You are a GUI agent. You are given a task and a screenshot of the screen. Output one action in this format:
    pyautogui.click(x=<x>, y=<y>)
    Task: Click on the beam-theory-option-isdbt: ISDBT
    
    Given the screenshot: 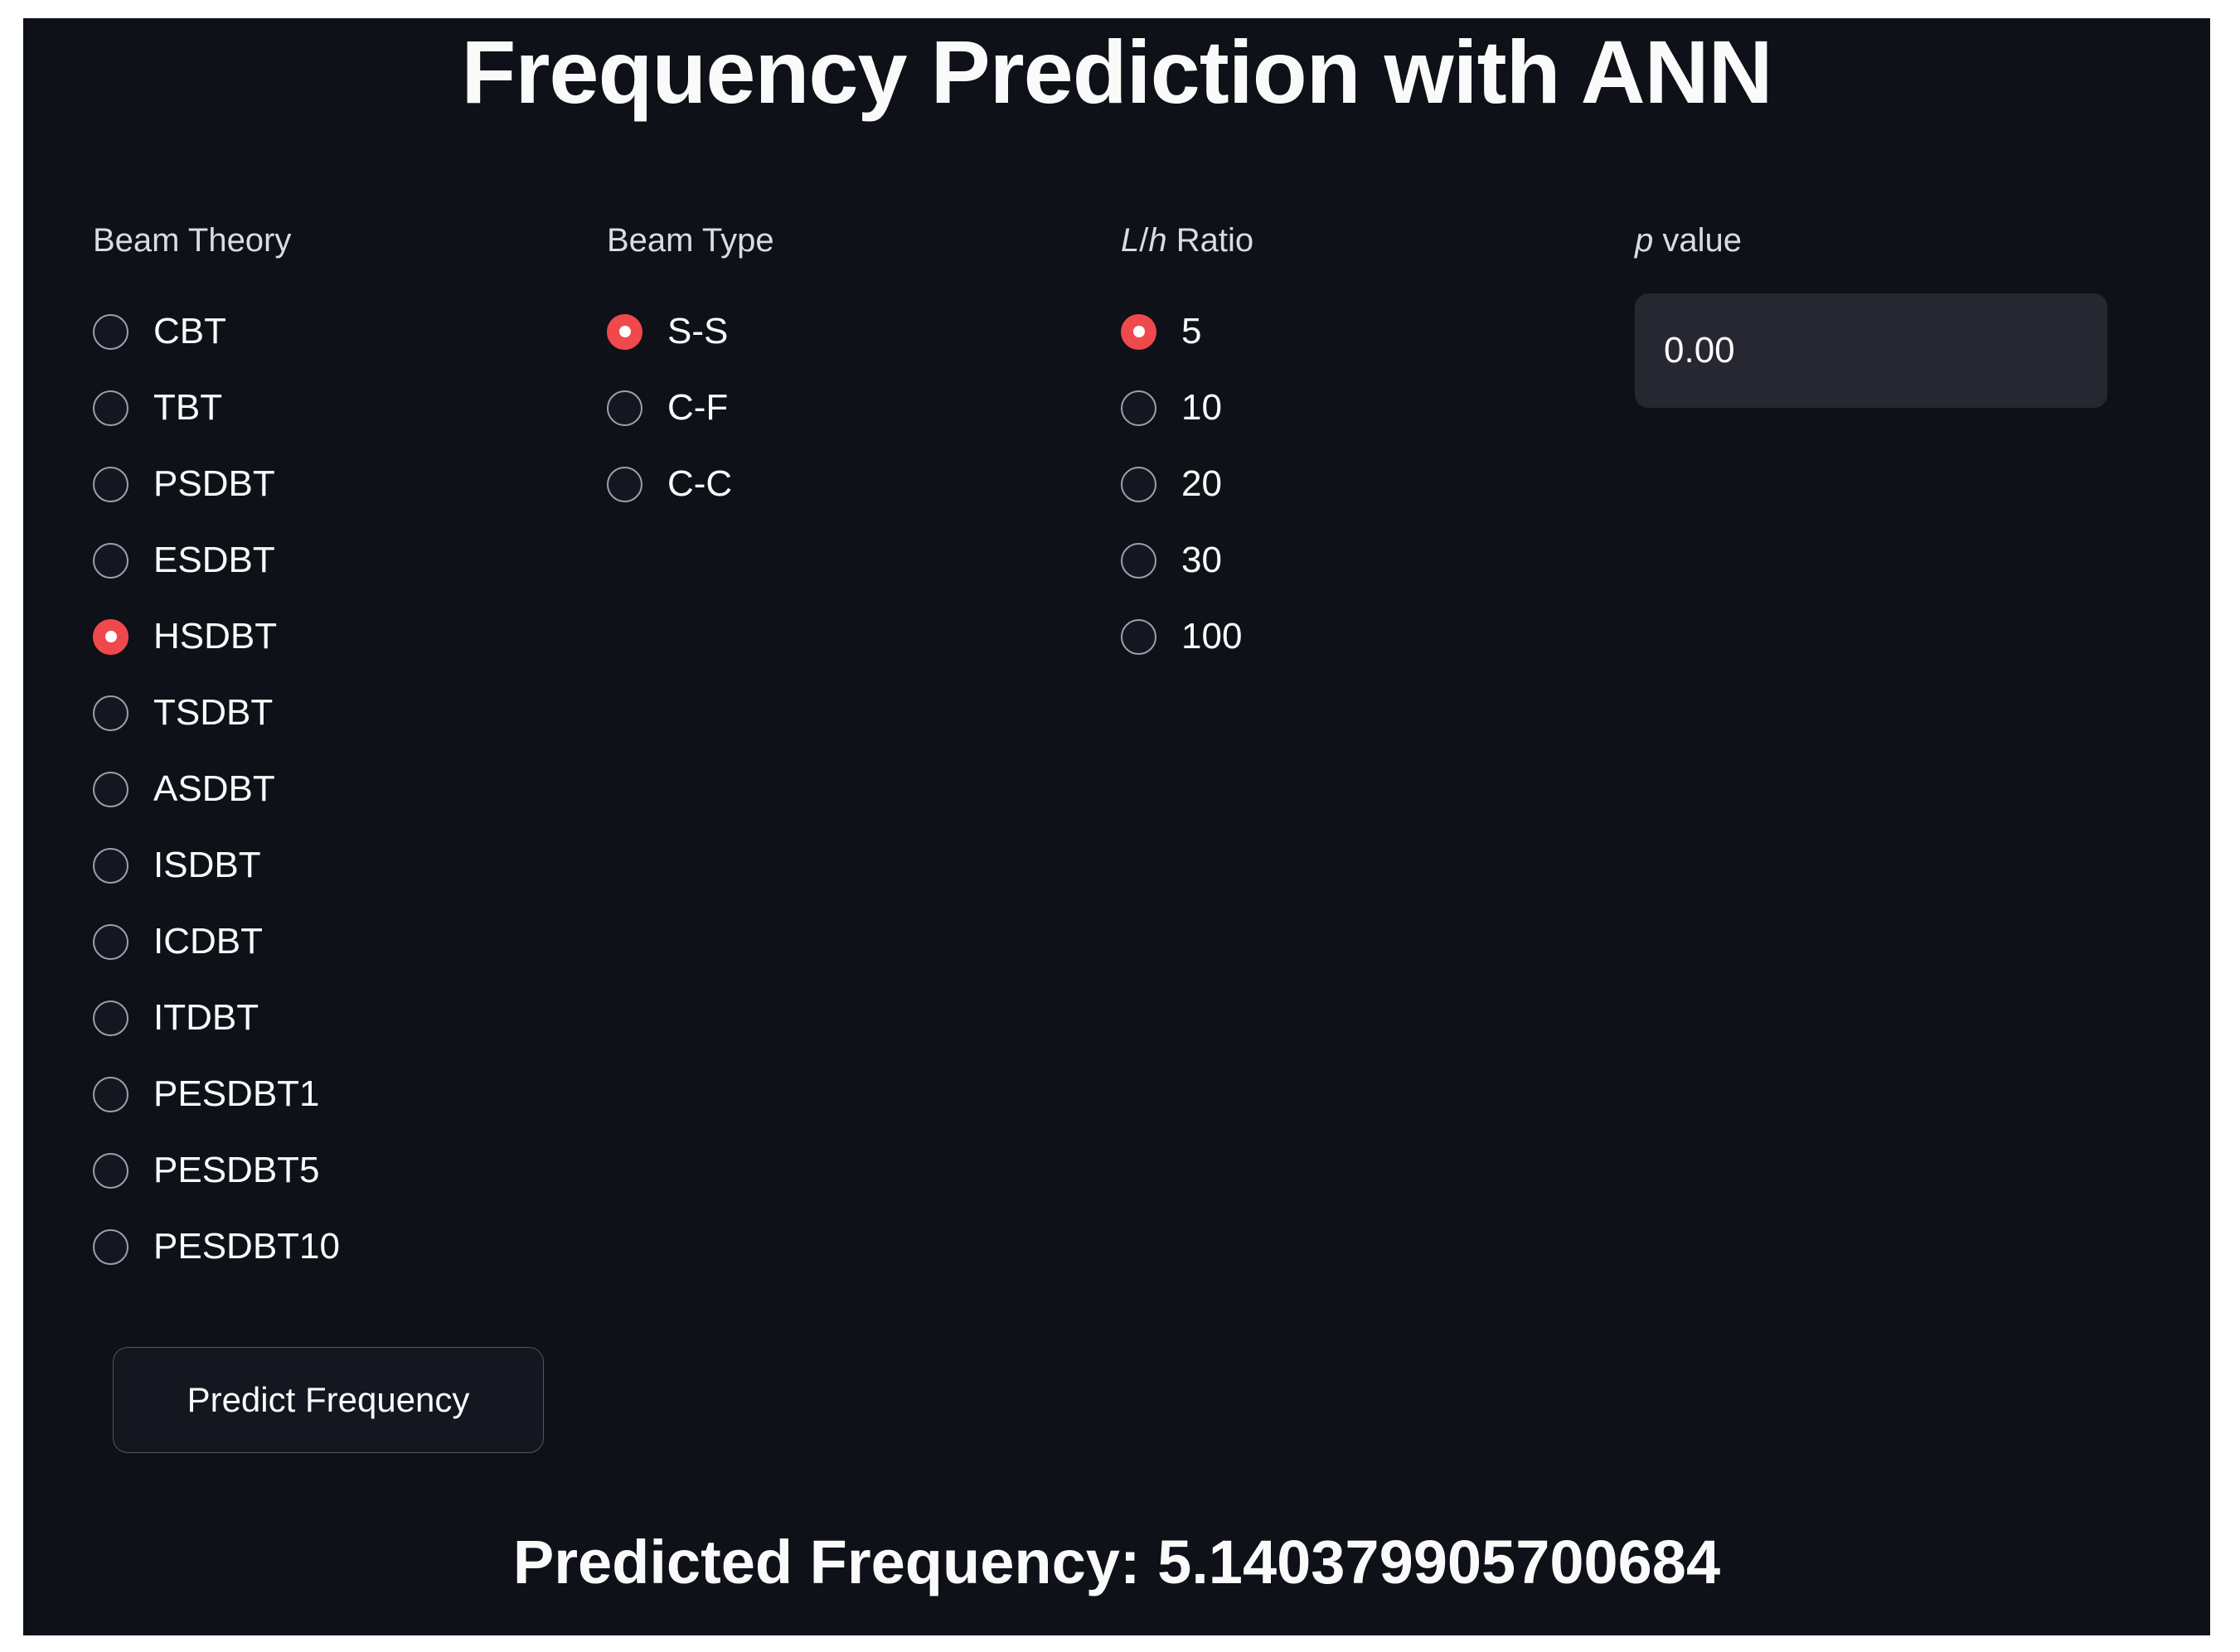 What is the action you would take?
    pyautogui.click(x=350, y=865)
    